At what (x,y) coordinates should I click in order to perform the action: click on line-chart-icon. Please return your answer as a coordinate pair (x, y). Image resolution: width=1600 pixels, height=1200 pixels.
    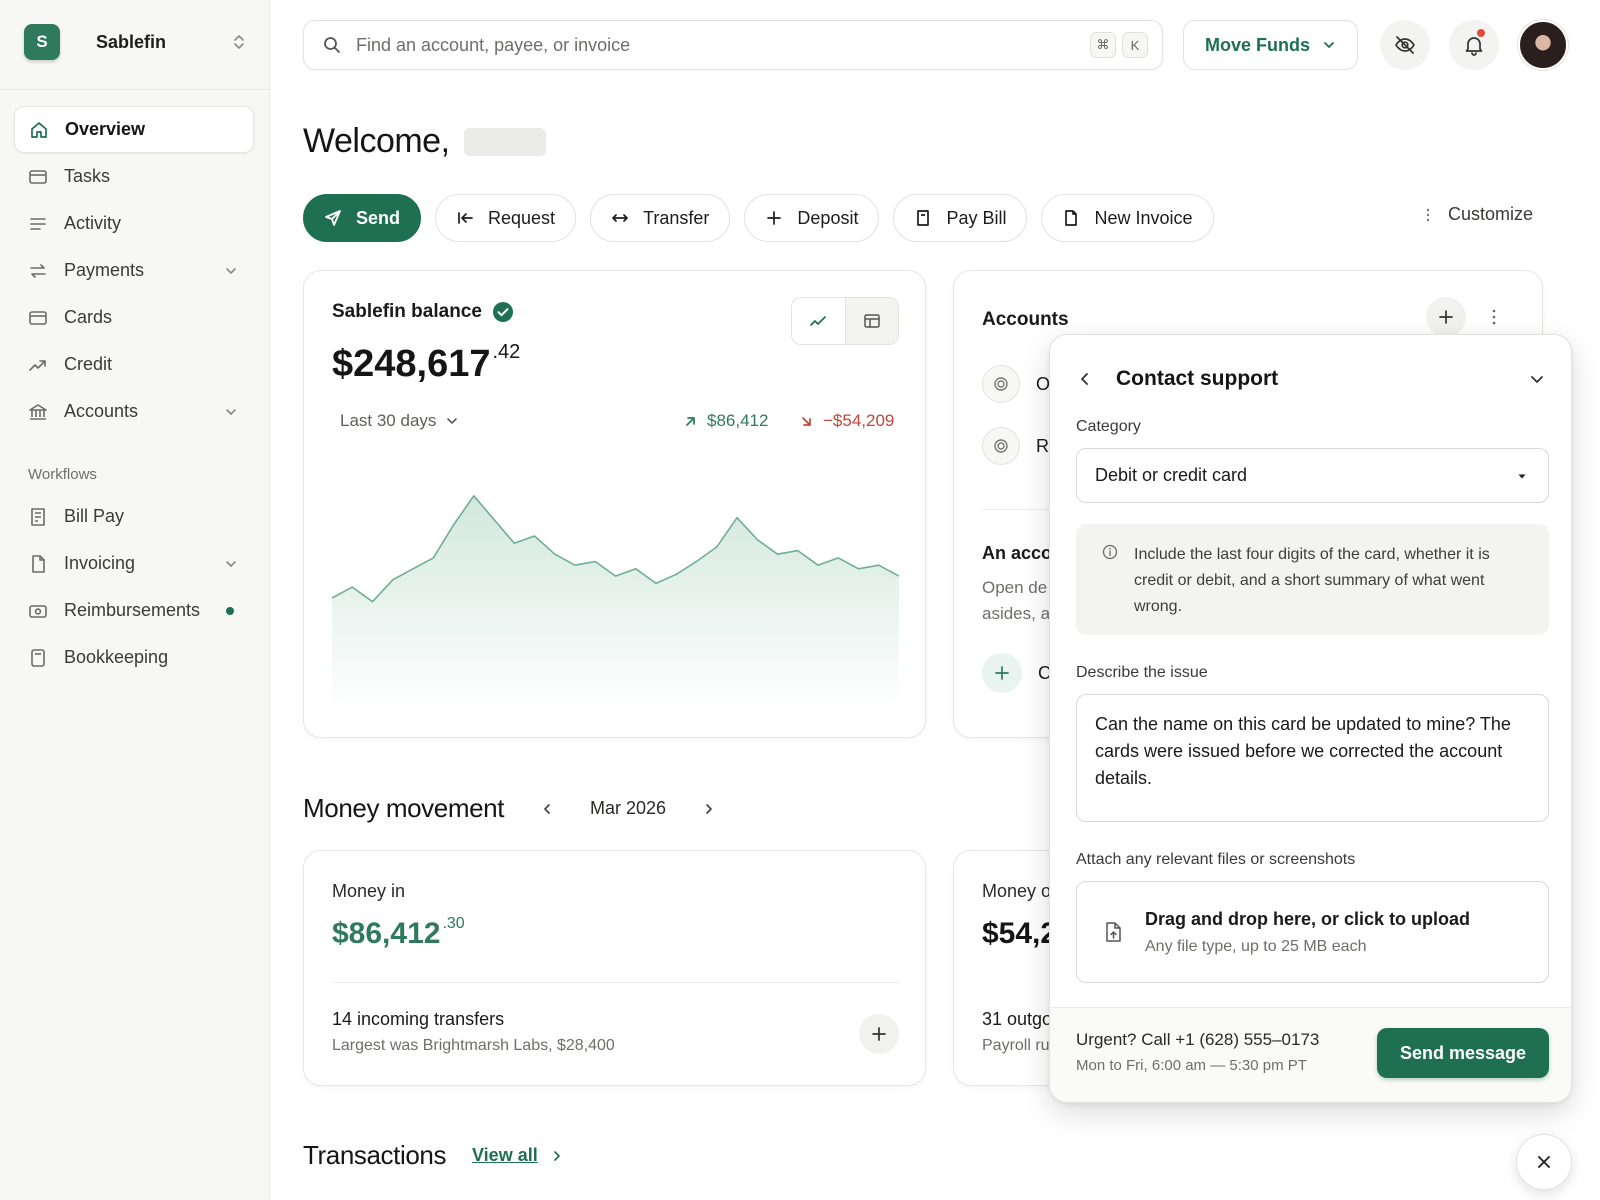
    Looking at the image, I should click on (818, 321).